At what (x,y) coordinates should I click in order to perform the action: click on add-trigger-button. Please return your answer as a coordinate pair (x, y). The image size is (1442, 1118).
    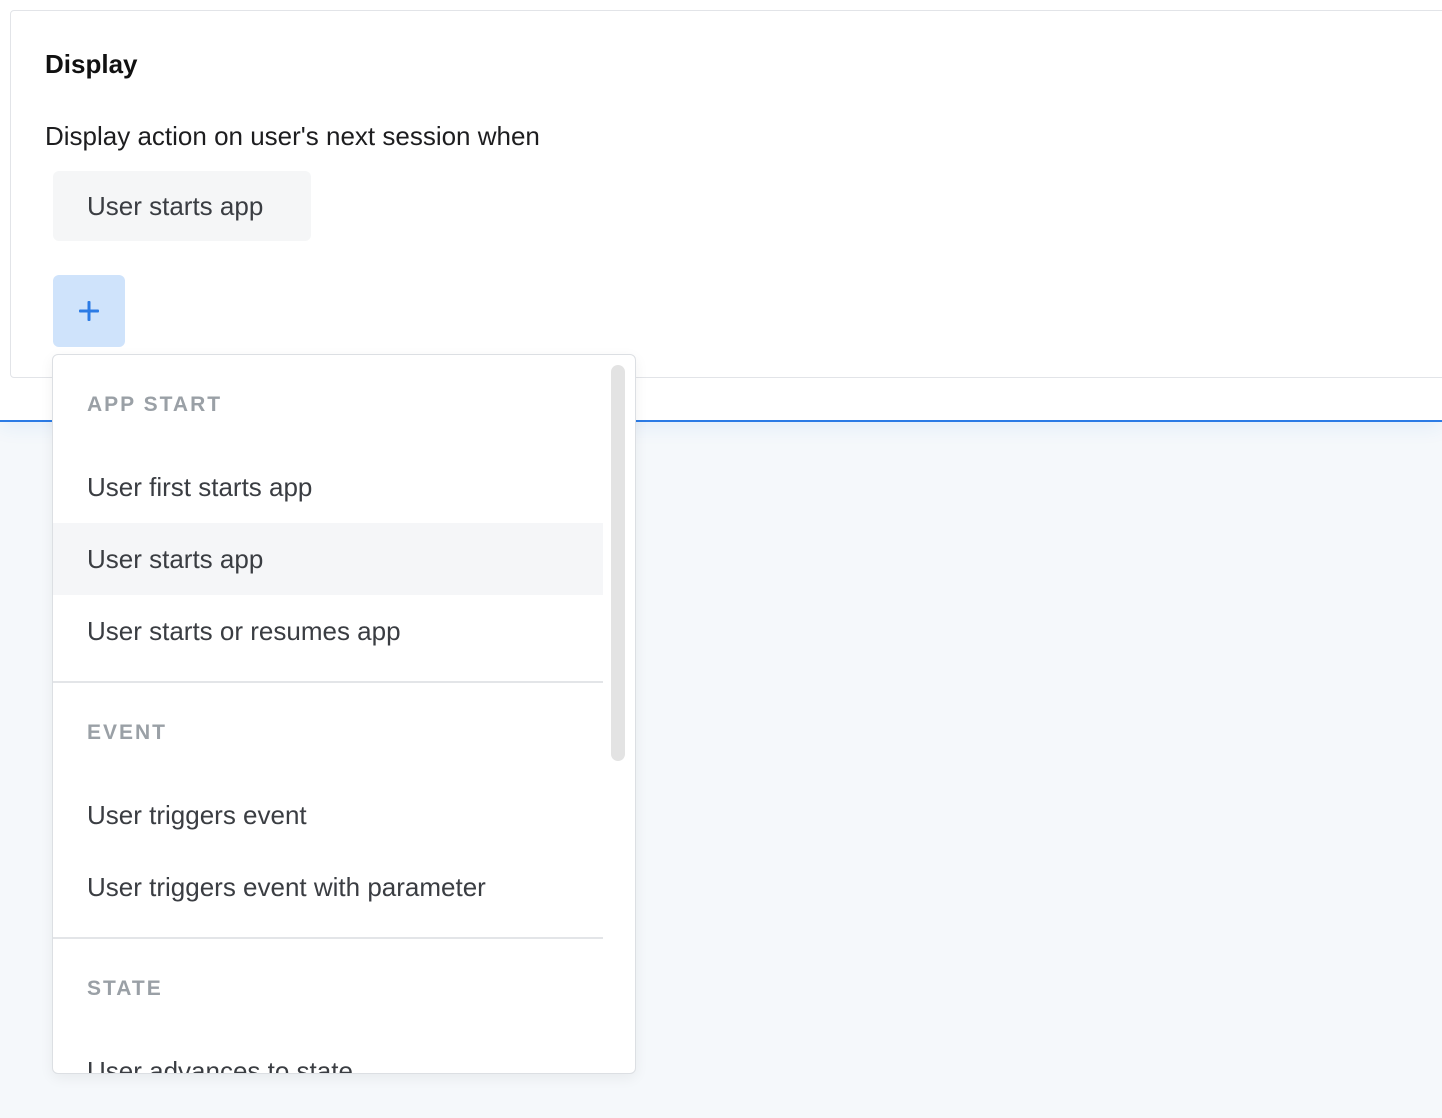
    Looking at the image, I should click on (89, 311).